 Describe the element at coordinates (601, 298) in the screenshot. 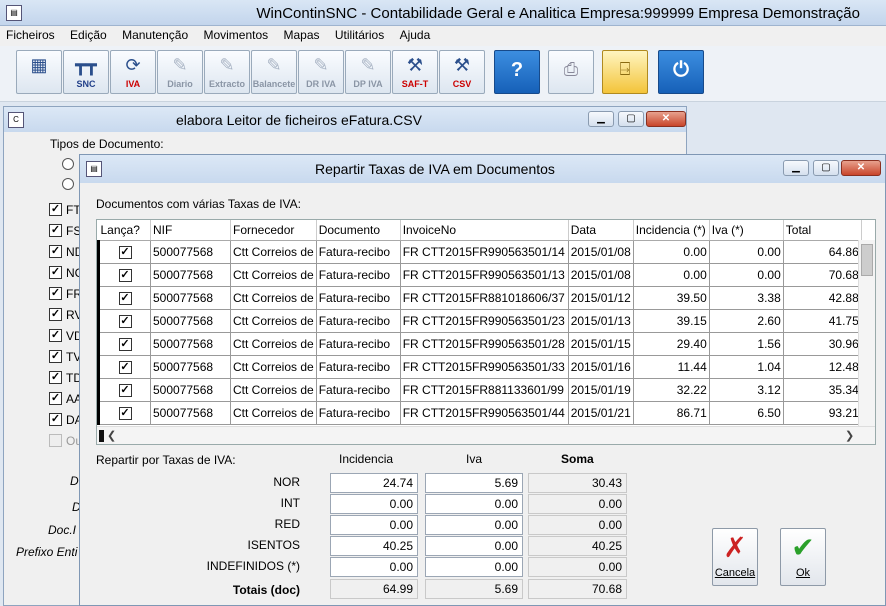

I see `data-cell: 2015/01/12` at that location.